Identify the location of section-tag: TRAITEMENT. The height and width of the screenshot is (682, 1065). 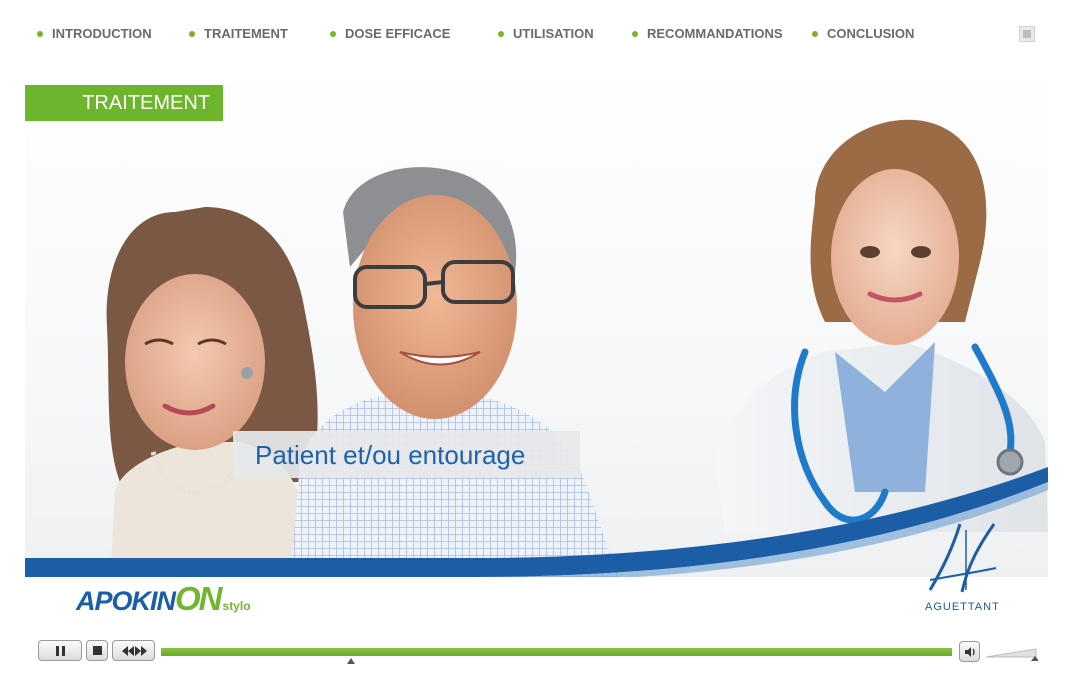
(124, 103).